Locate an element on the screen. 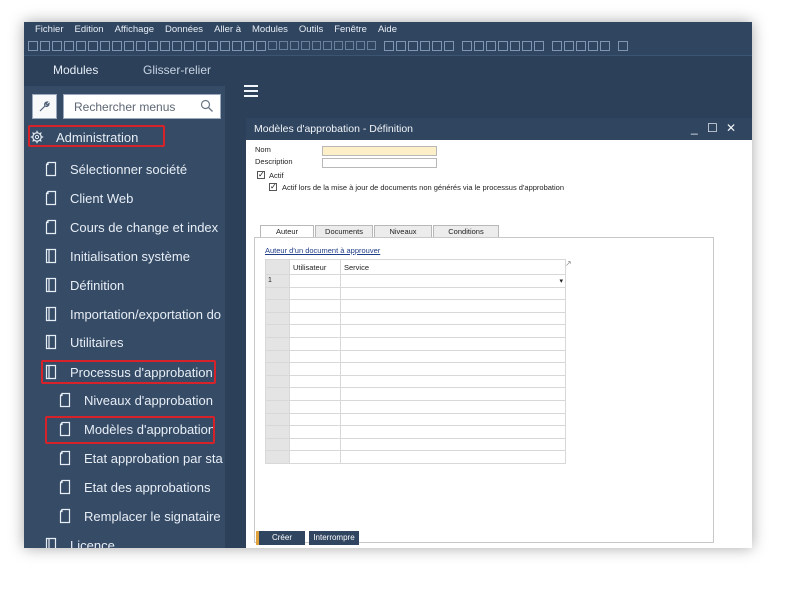 The height and width of the screenshot is (596, 800). menu-aide: Aide is located at coordinates (387, 29).